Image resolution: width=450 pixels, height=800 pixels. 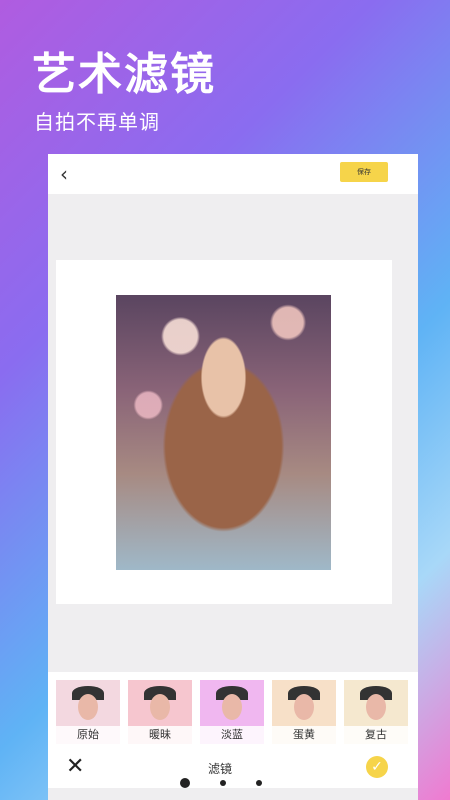 What do you see at coordinates (376, 735) in the screenshot?
I see `filter-label: 复古` at bounding box center [376, 735].